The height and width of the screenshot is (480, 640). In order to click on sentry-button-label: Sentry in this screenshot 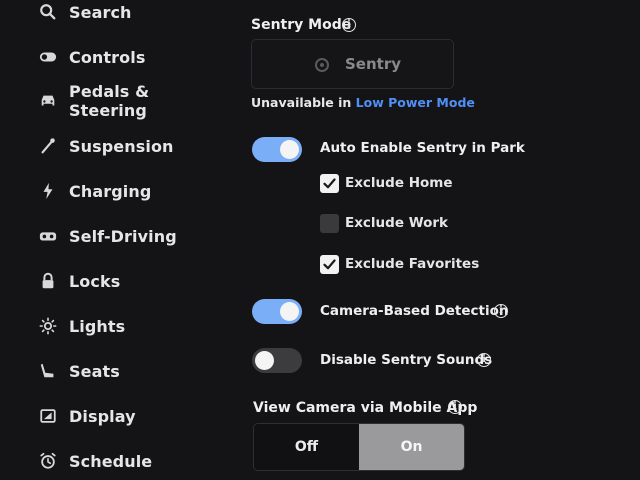, I will do `click(373, 64)`.